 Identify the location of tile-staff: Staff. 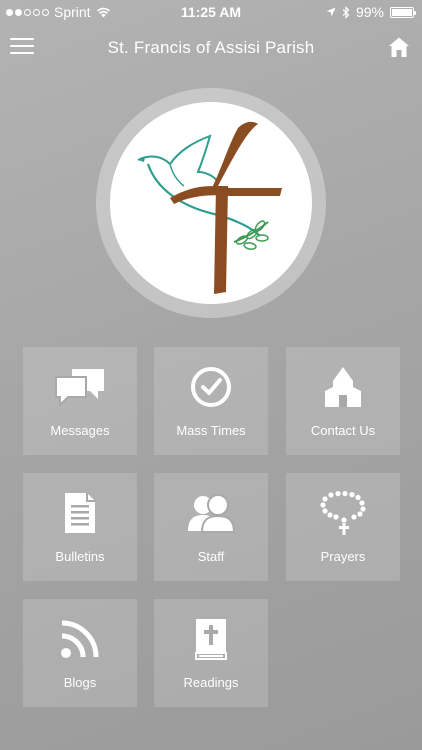
(211, 527).